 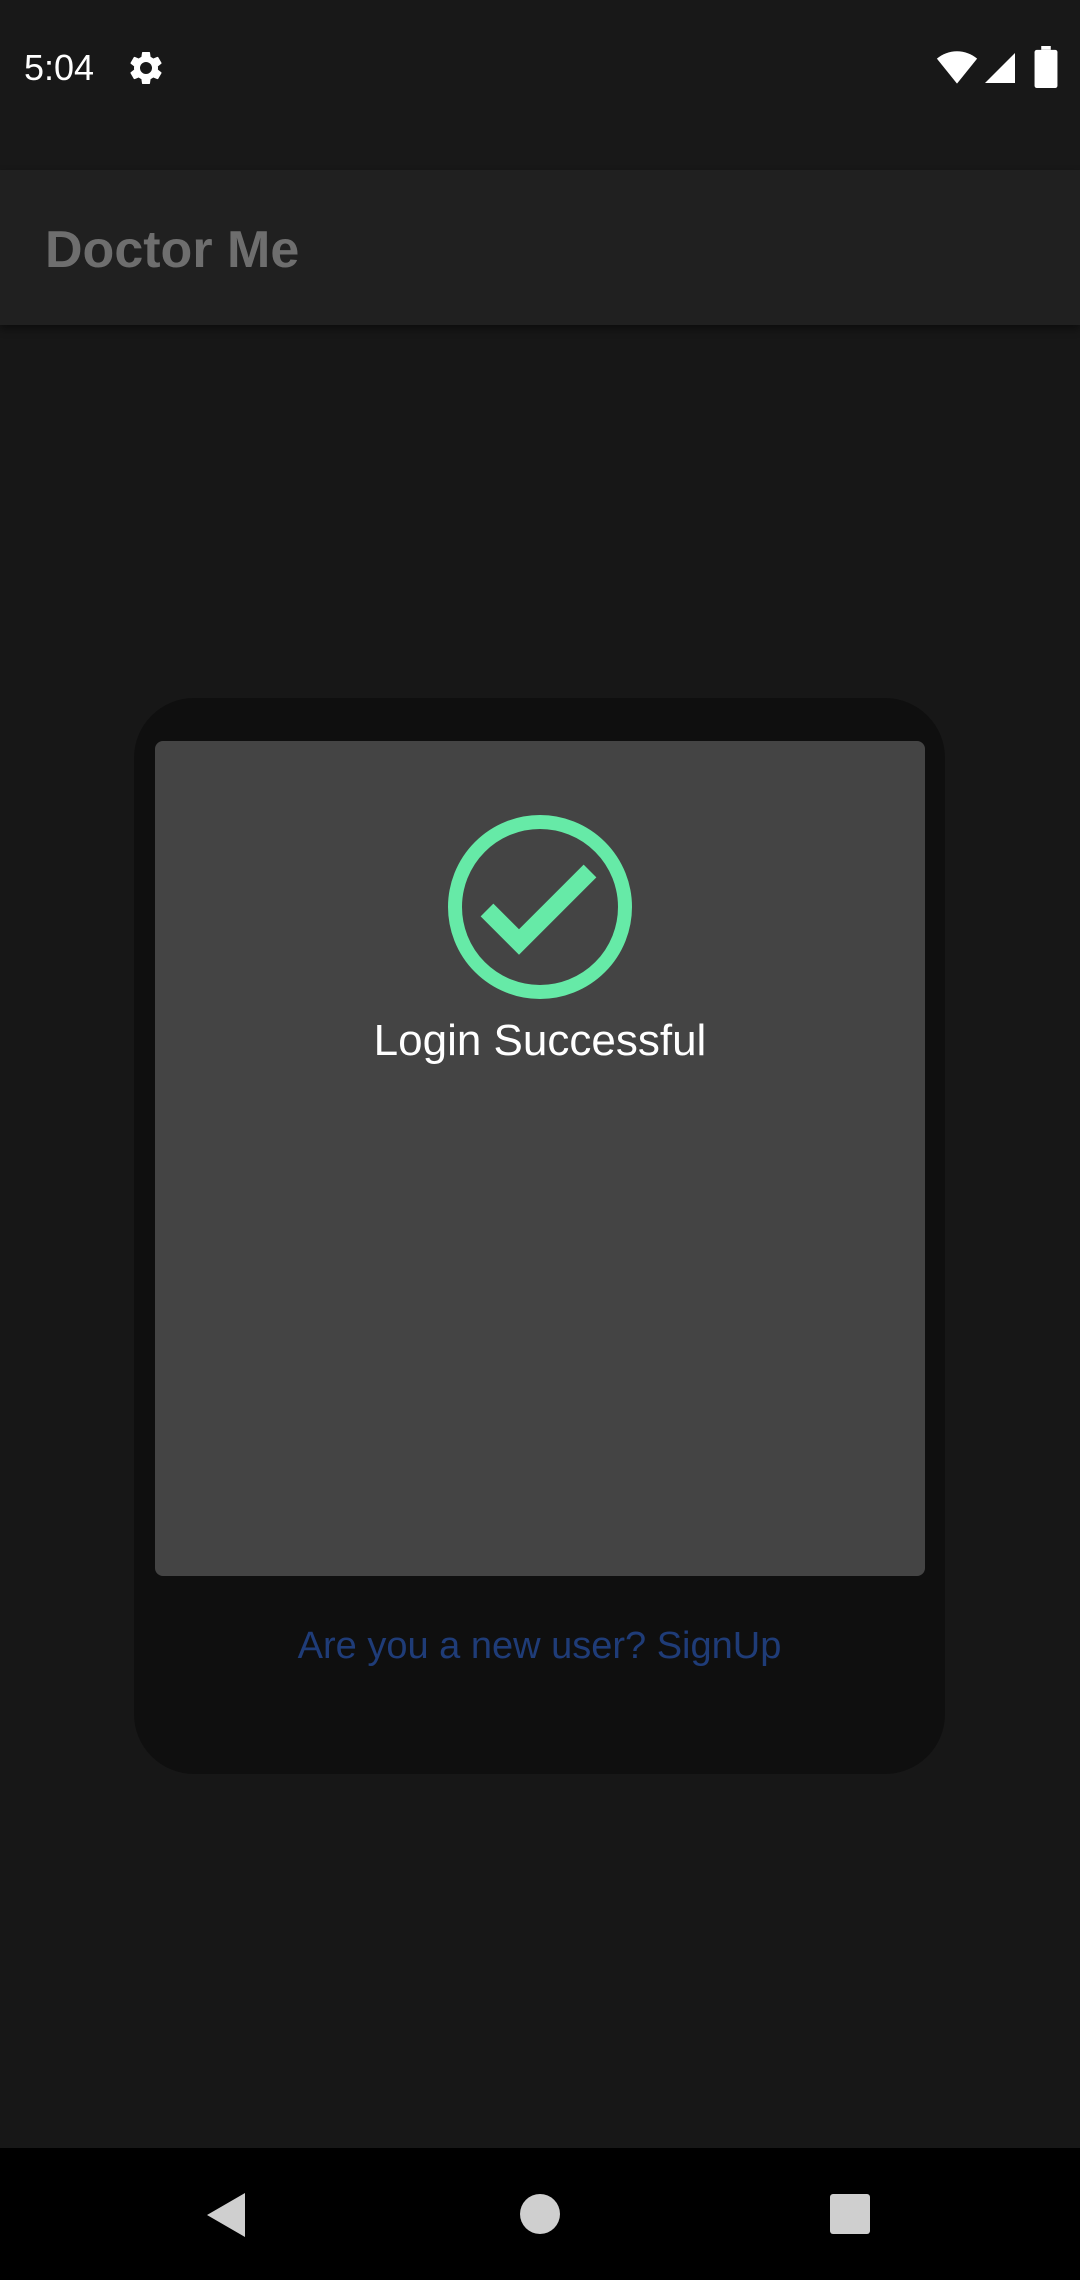 What do you see at coordinates (540, 85) in the screenshot?
I see `status-bar: 5:04` at bounding box center [540, 85].